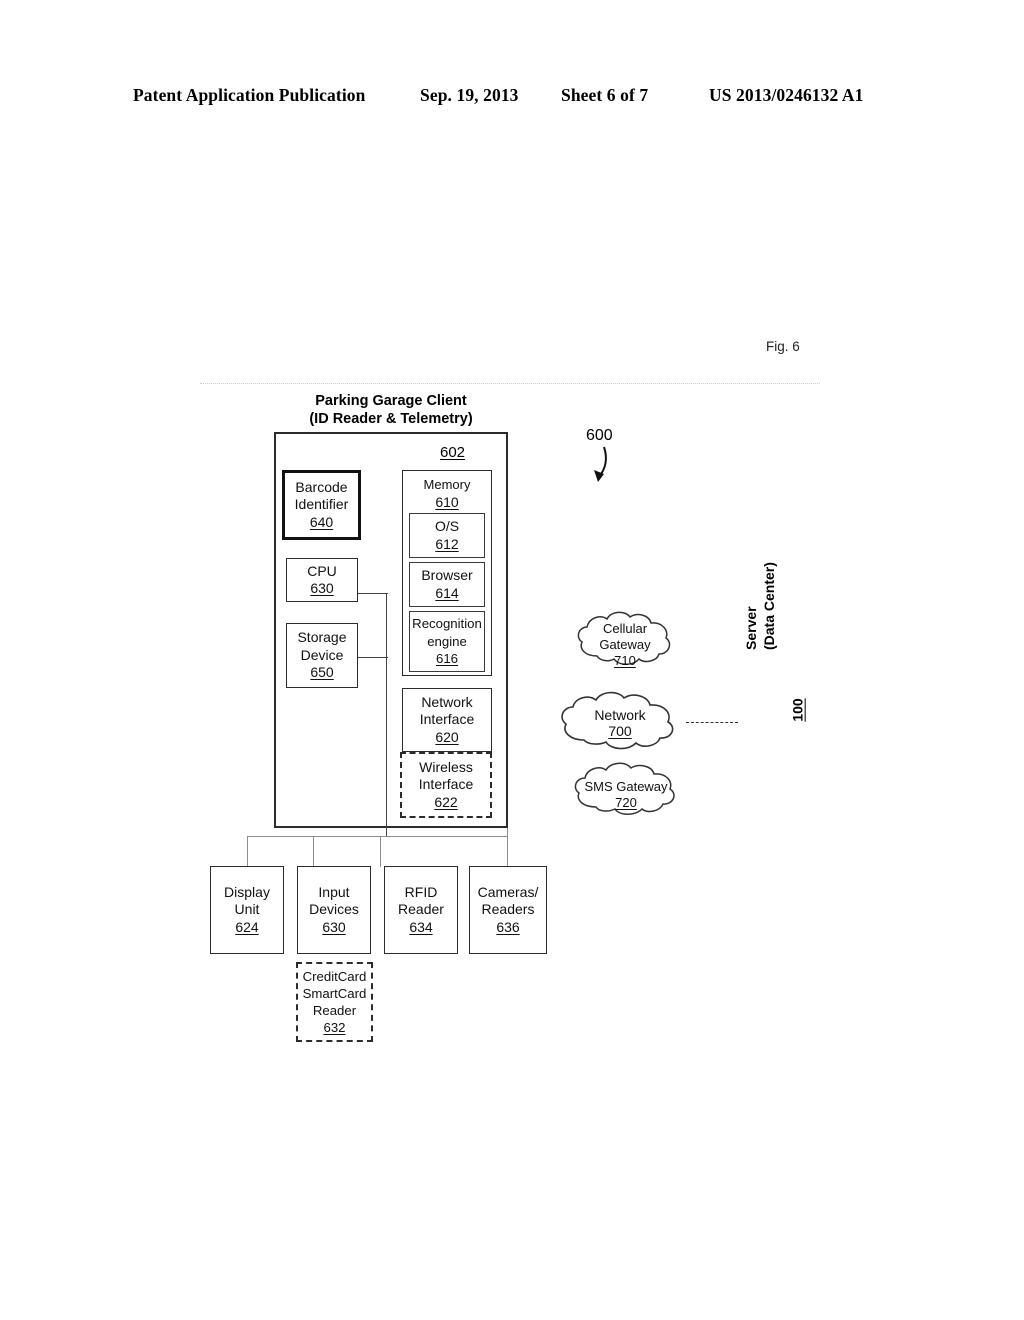 This screenshot has width=1024, height=1320. Describe the element at coordinates (600, 464) in the screenshot. I see `system-ref-arrow-icon` at that location.